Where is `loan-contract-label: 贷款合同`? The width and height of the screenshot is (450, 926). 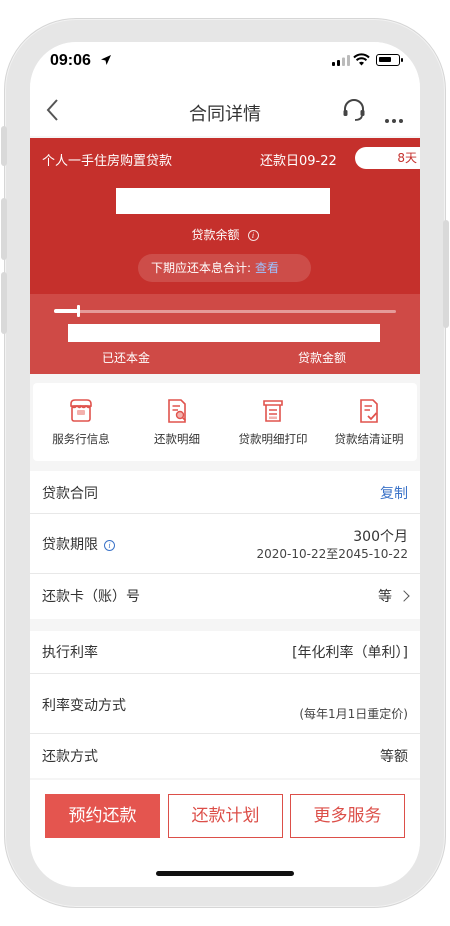 loan-contract-label: 贷款合同 is located at coordinates (70, 494).